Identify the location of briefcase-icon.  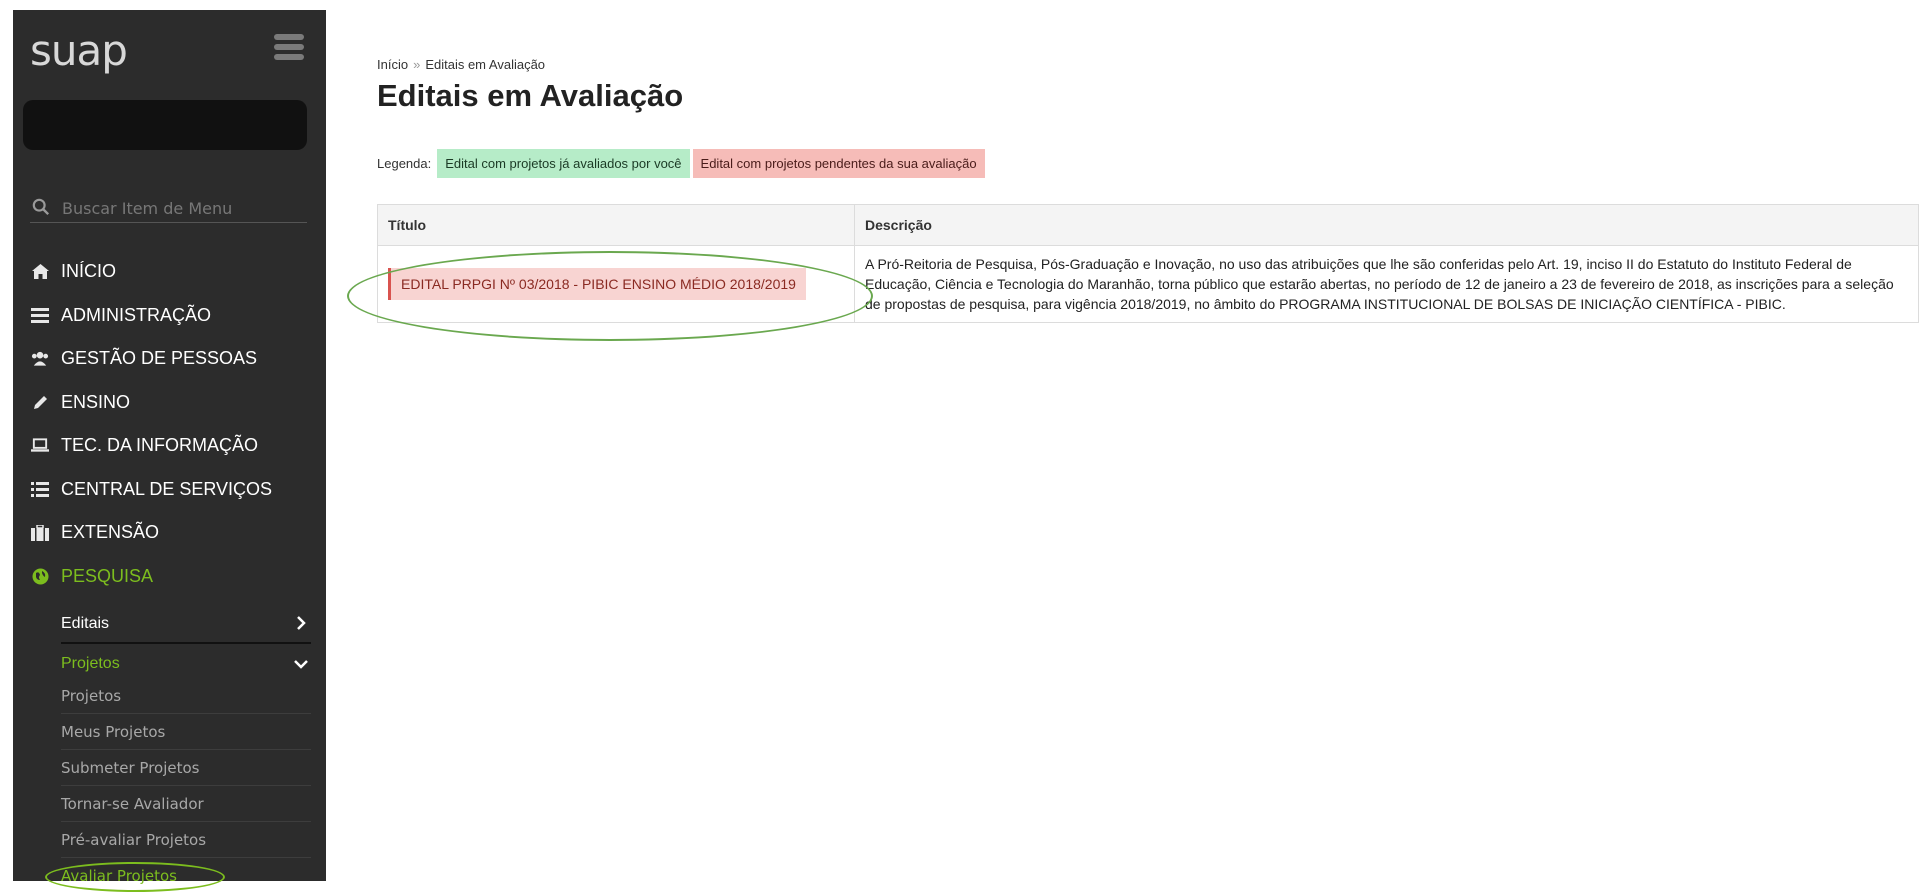
(40, 533).